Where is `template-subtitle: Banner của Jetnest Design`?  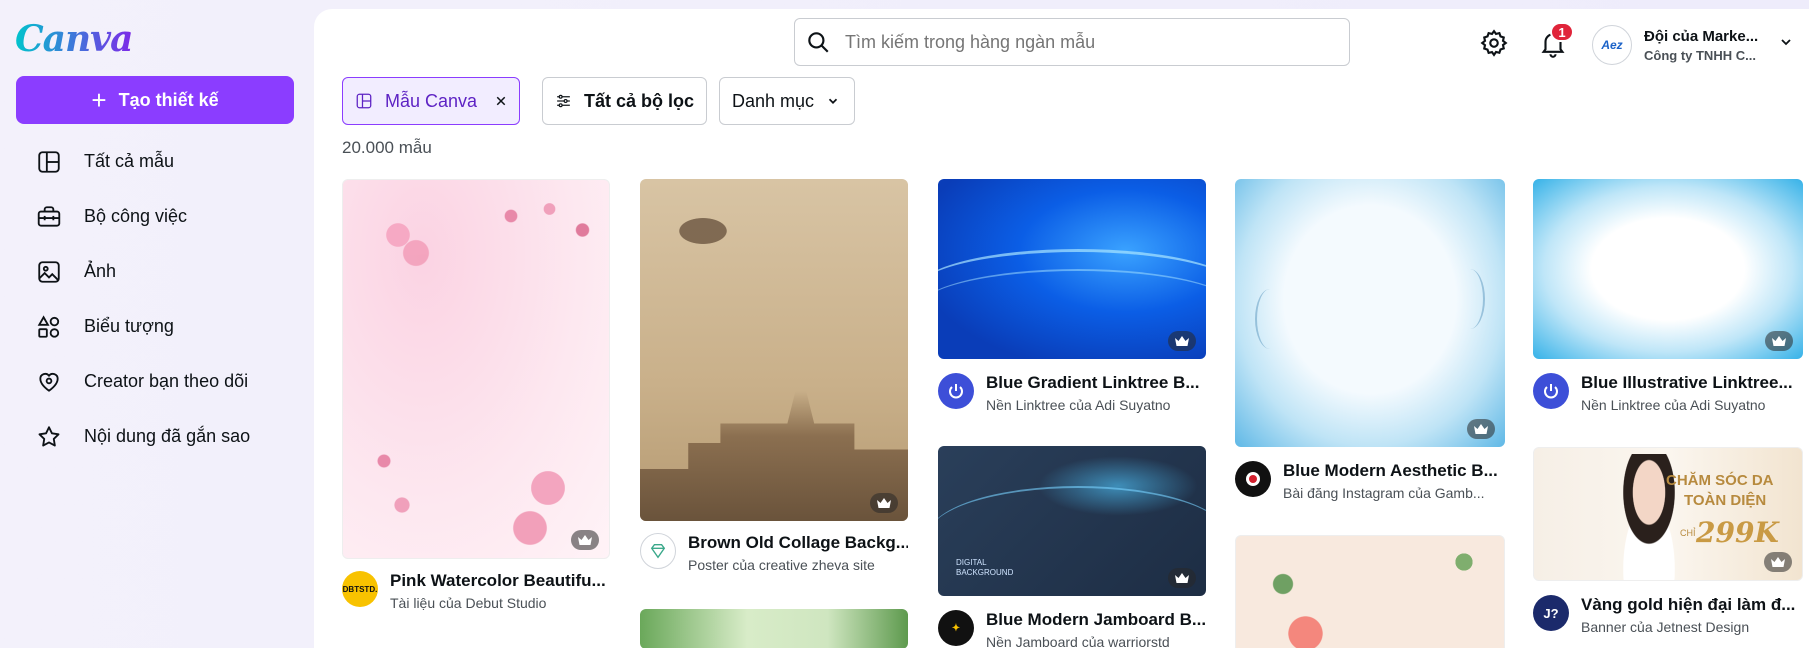 template-subtitle: Banner của Jetnest Design is located at coordinates (1665, 627).